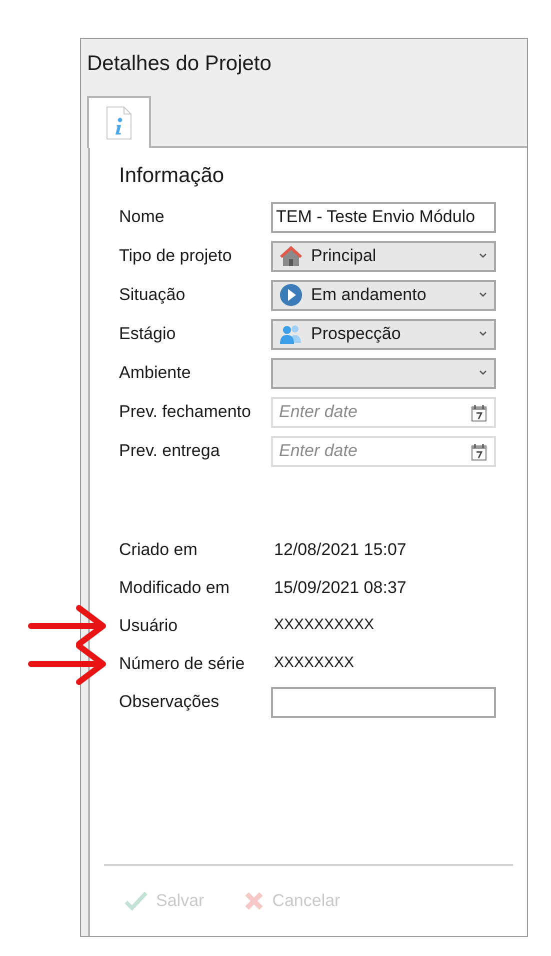 The height and width of the screenshot is (956, 551). I want to click on window-title: Detalhes do Projeto, so click(179, 64).